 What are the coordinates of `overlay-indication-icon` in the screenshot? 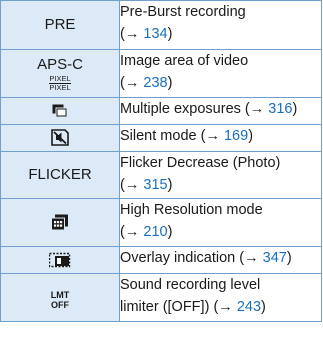 It's located at (60, 259).